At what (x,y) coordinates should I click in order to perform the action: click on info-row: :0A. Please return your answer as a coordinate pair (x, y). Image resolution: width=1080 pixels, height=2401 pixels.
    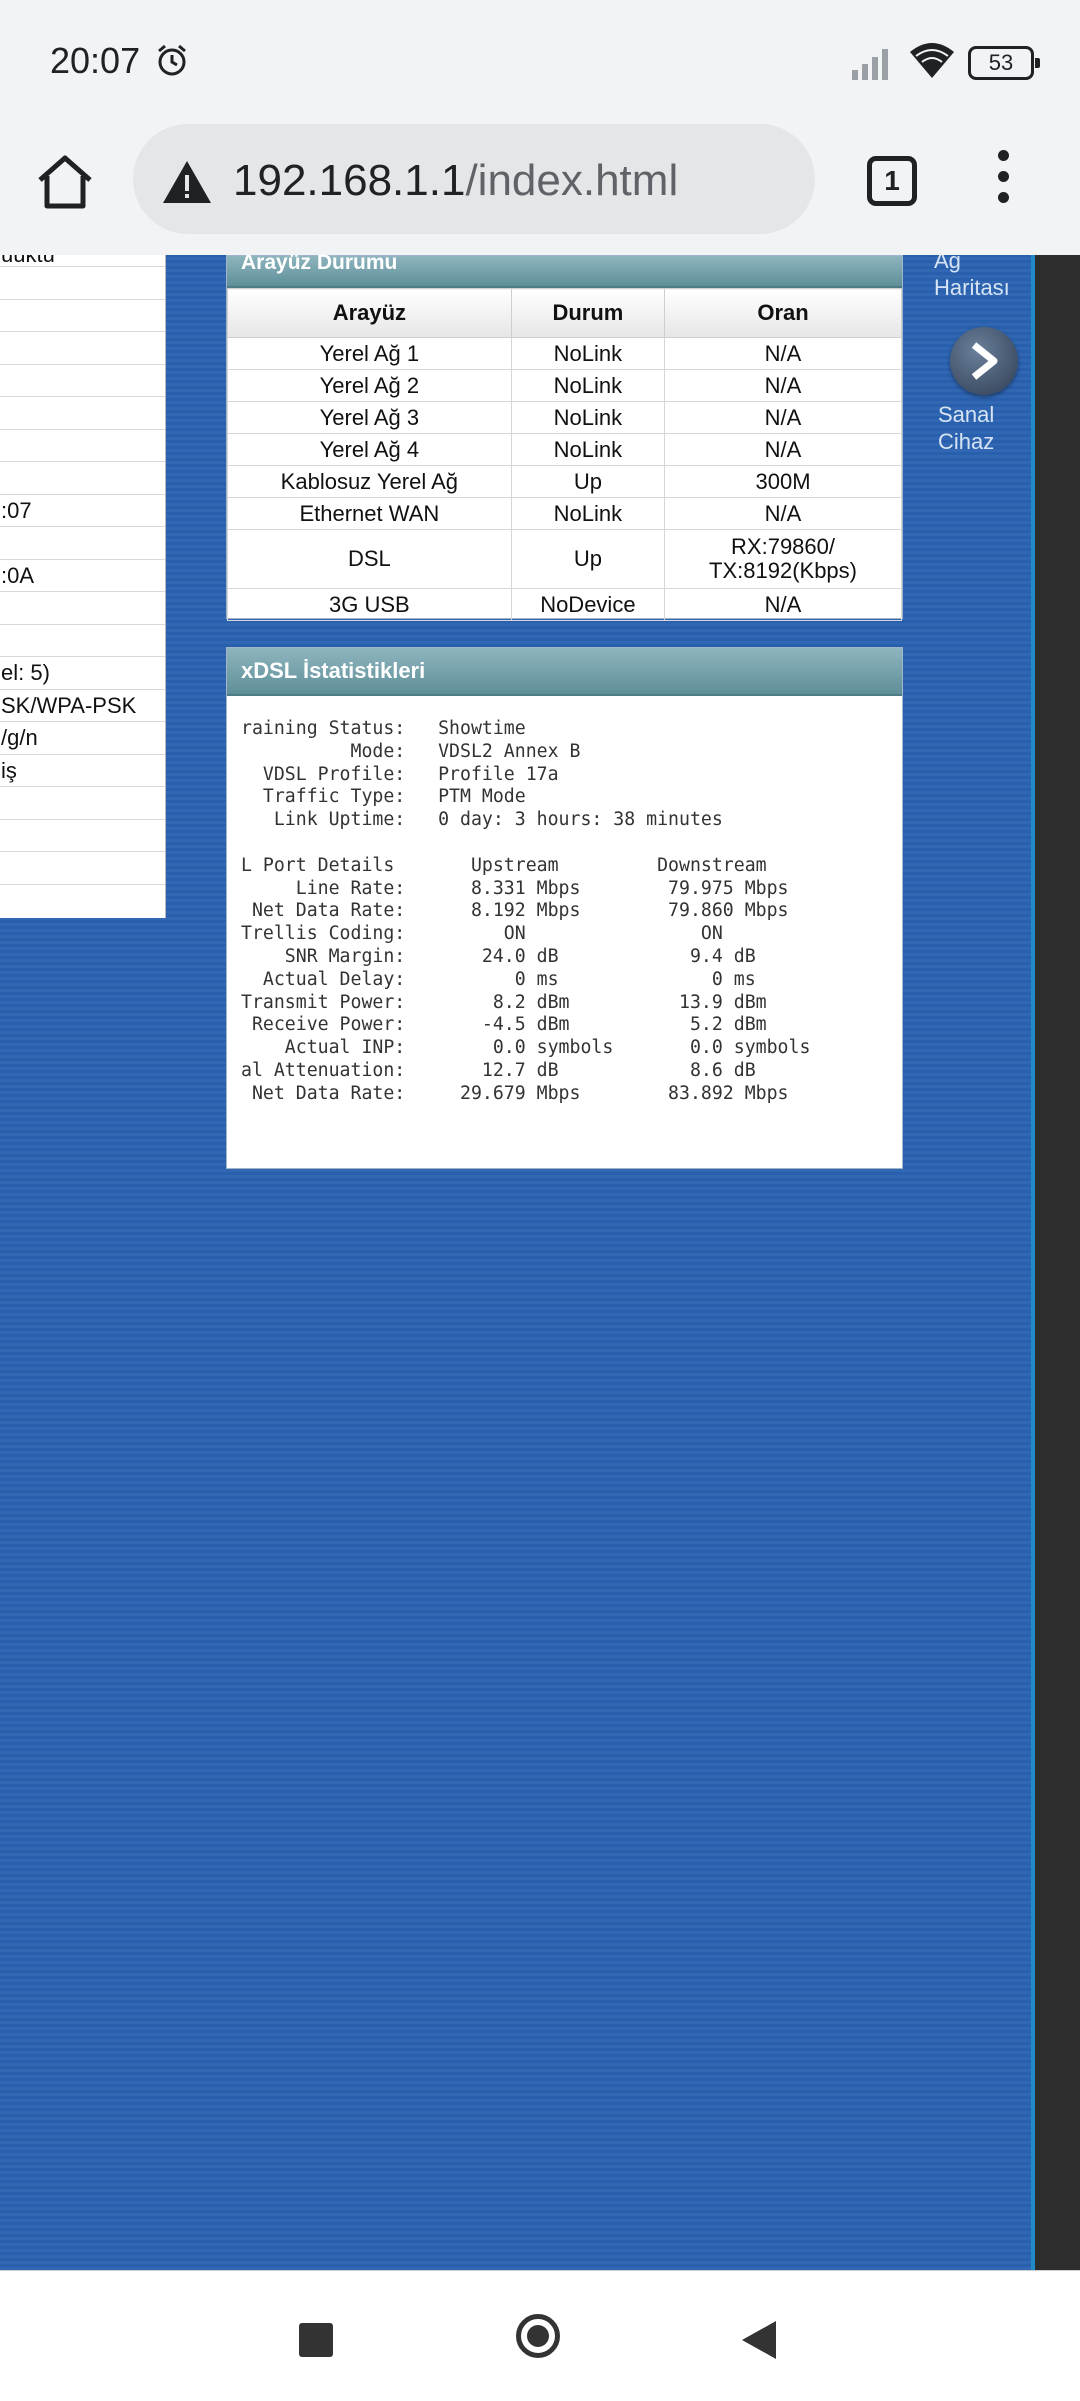
    Looking at the image, I should click on (82, 576).